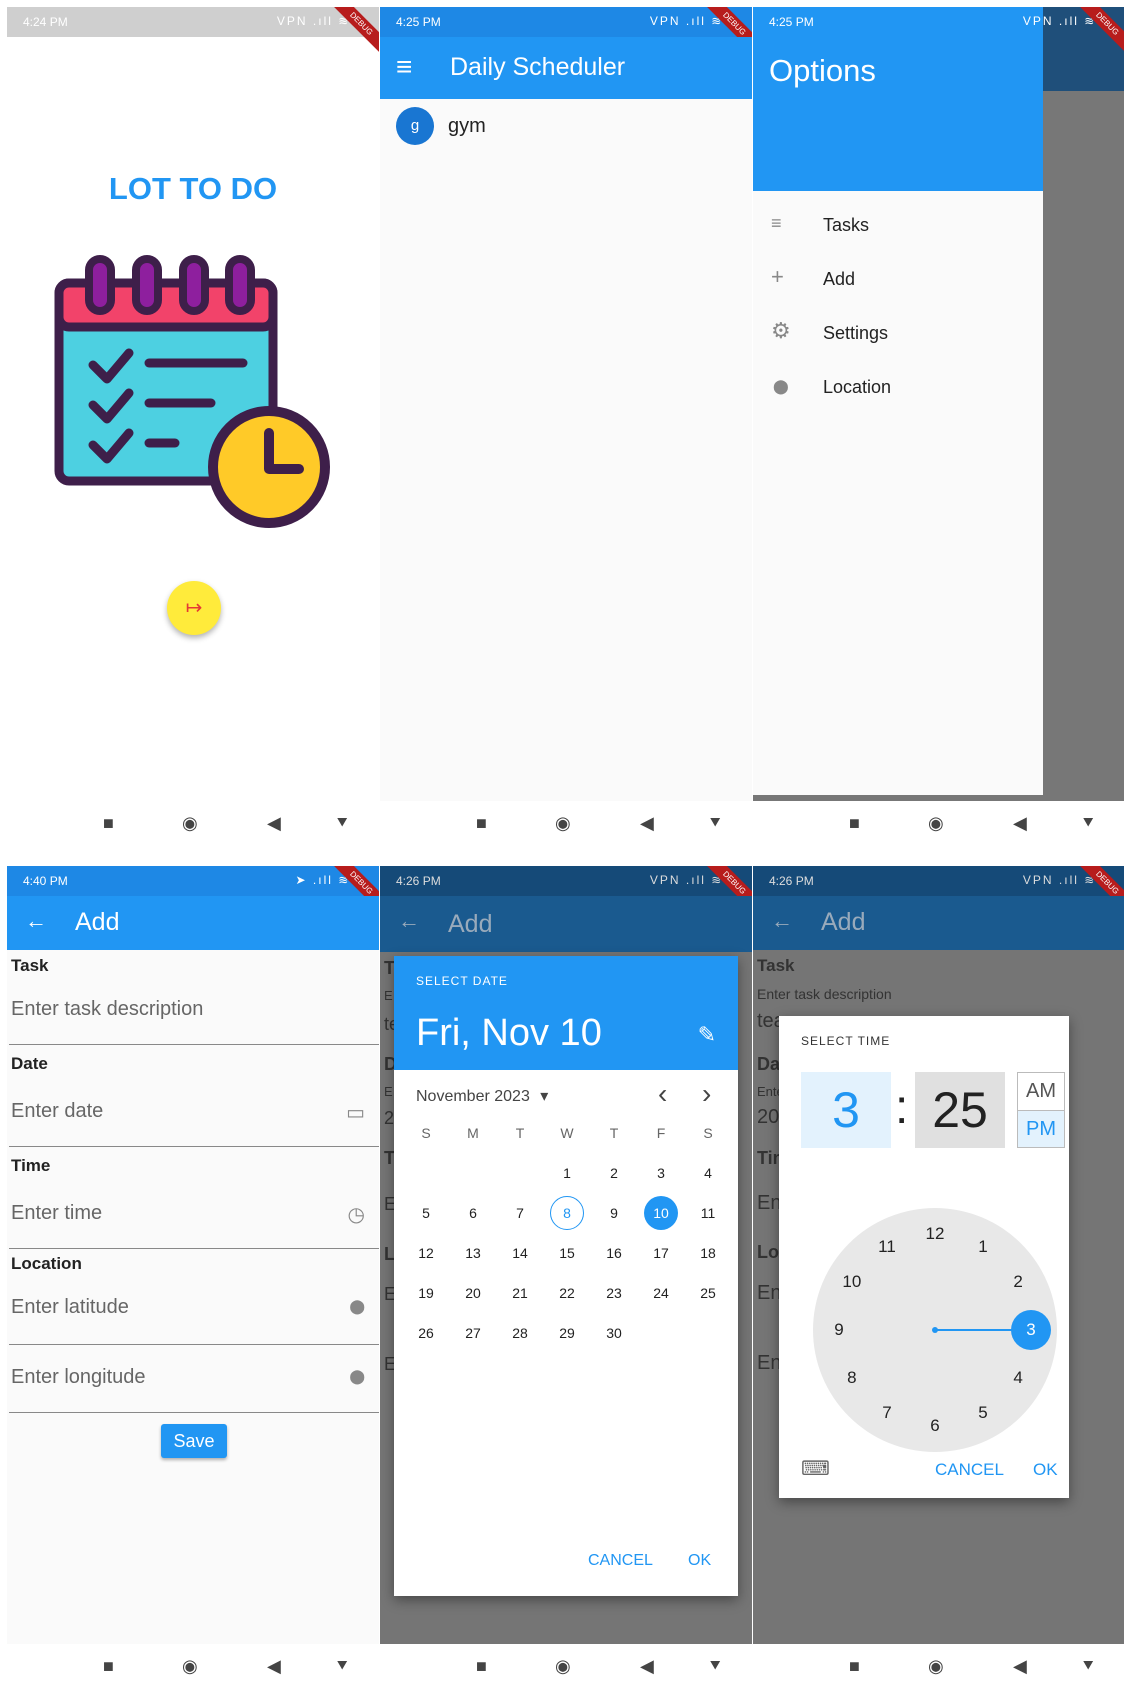  What do you see at coordinates (56, 1213) in the screenshot?
I see `time-input: Enter time` at bounding box center [56, 1213].